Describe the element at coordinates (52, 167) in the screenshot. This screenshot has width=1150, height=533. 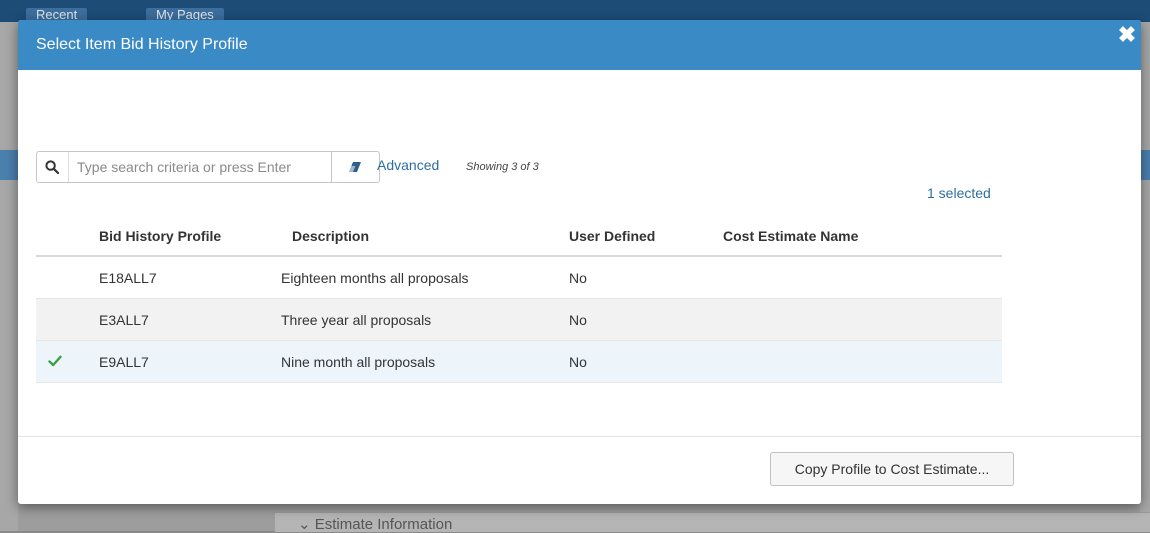
I see `search-icon` at that location.